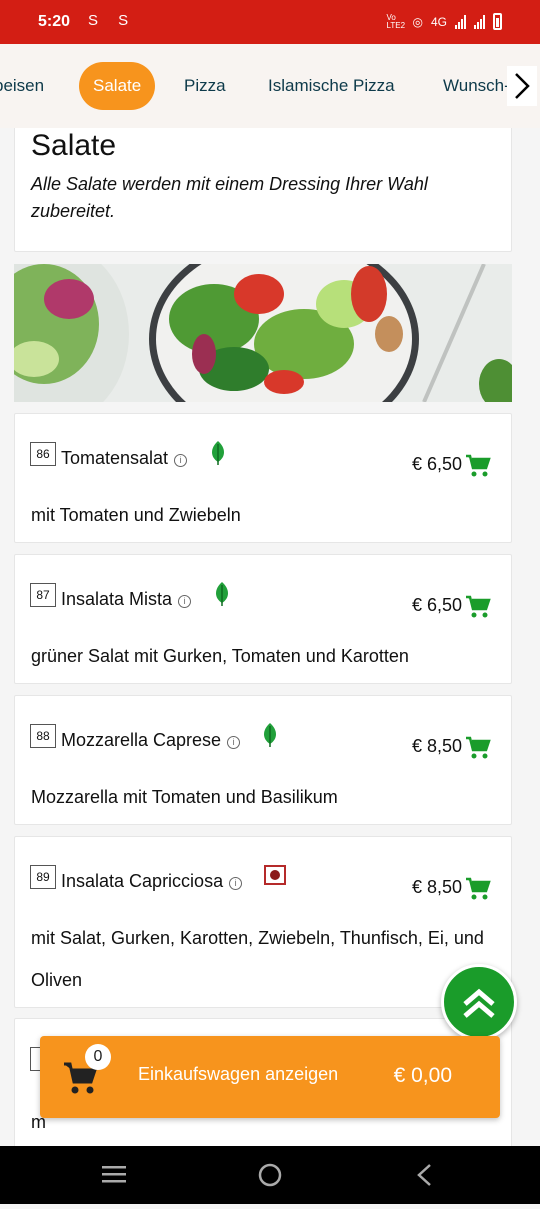  Describe the element at coordinates (205, 86) in the screenshot. I see `tab-pizza: Pizza` at that location.